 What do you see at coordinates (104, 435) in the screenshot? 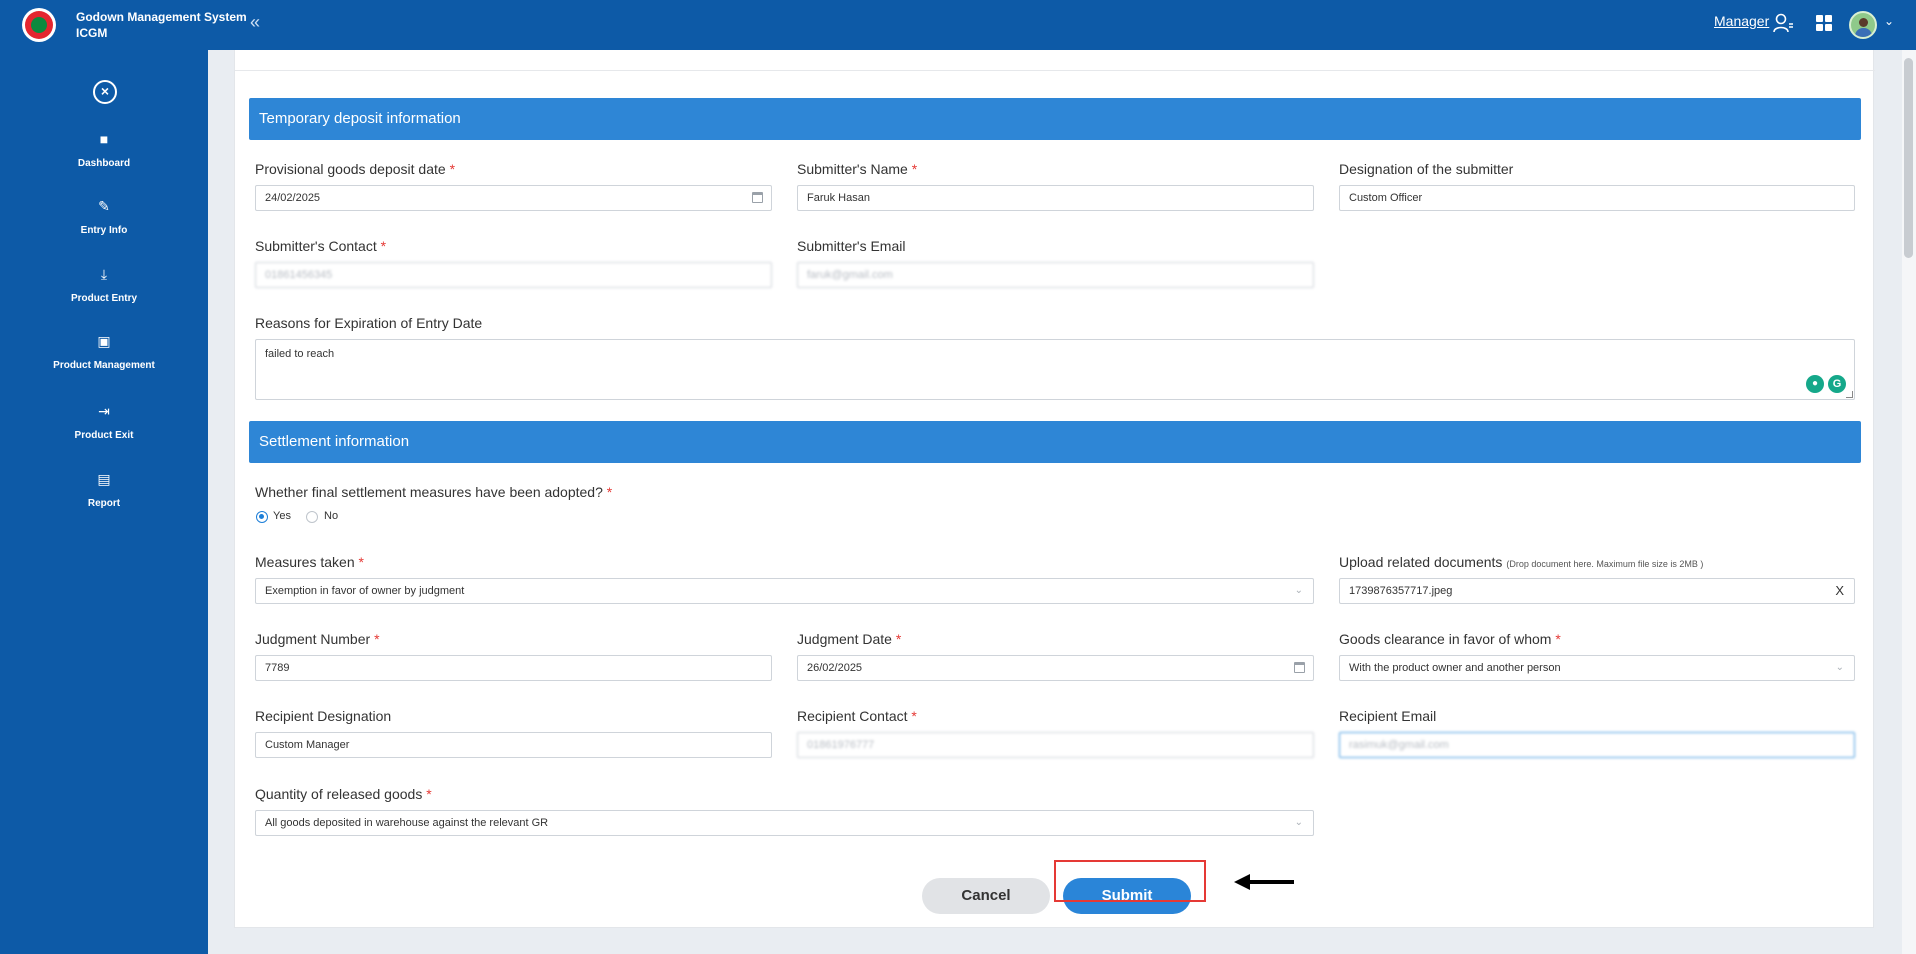
I see `sidebar-item-label: Product Exit` at bounding box center [104, 435].